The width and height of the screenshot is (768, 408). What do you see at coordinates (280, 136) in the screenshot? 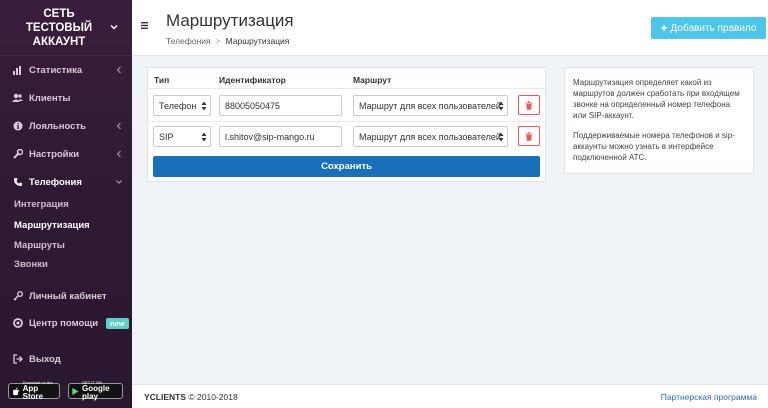
I see `identifier-input: l.shitov@sip-mango.ru` at bounding box center [280, 136].